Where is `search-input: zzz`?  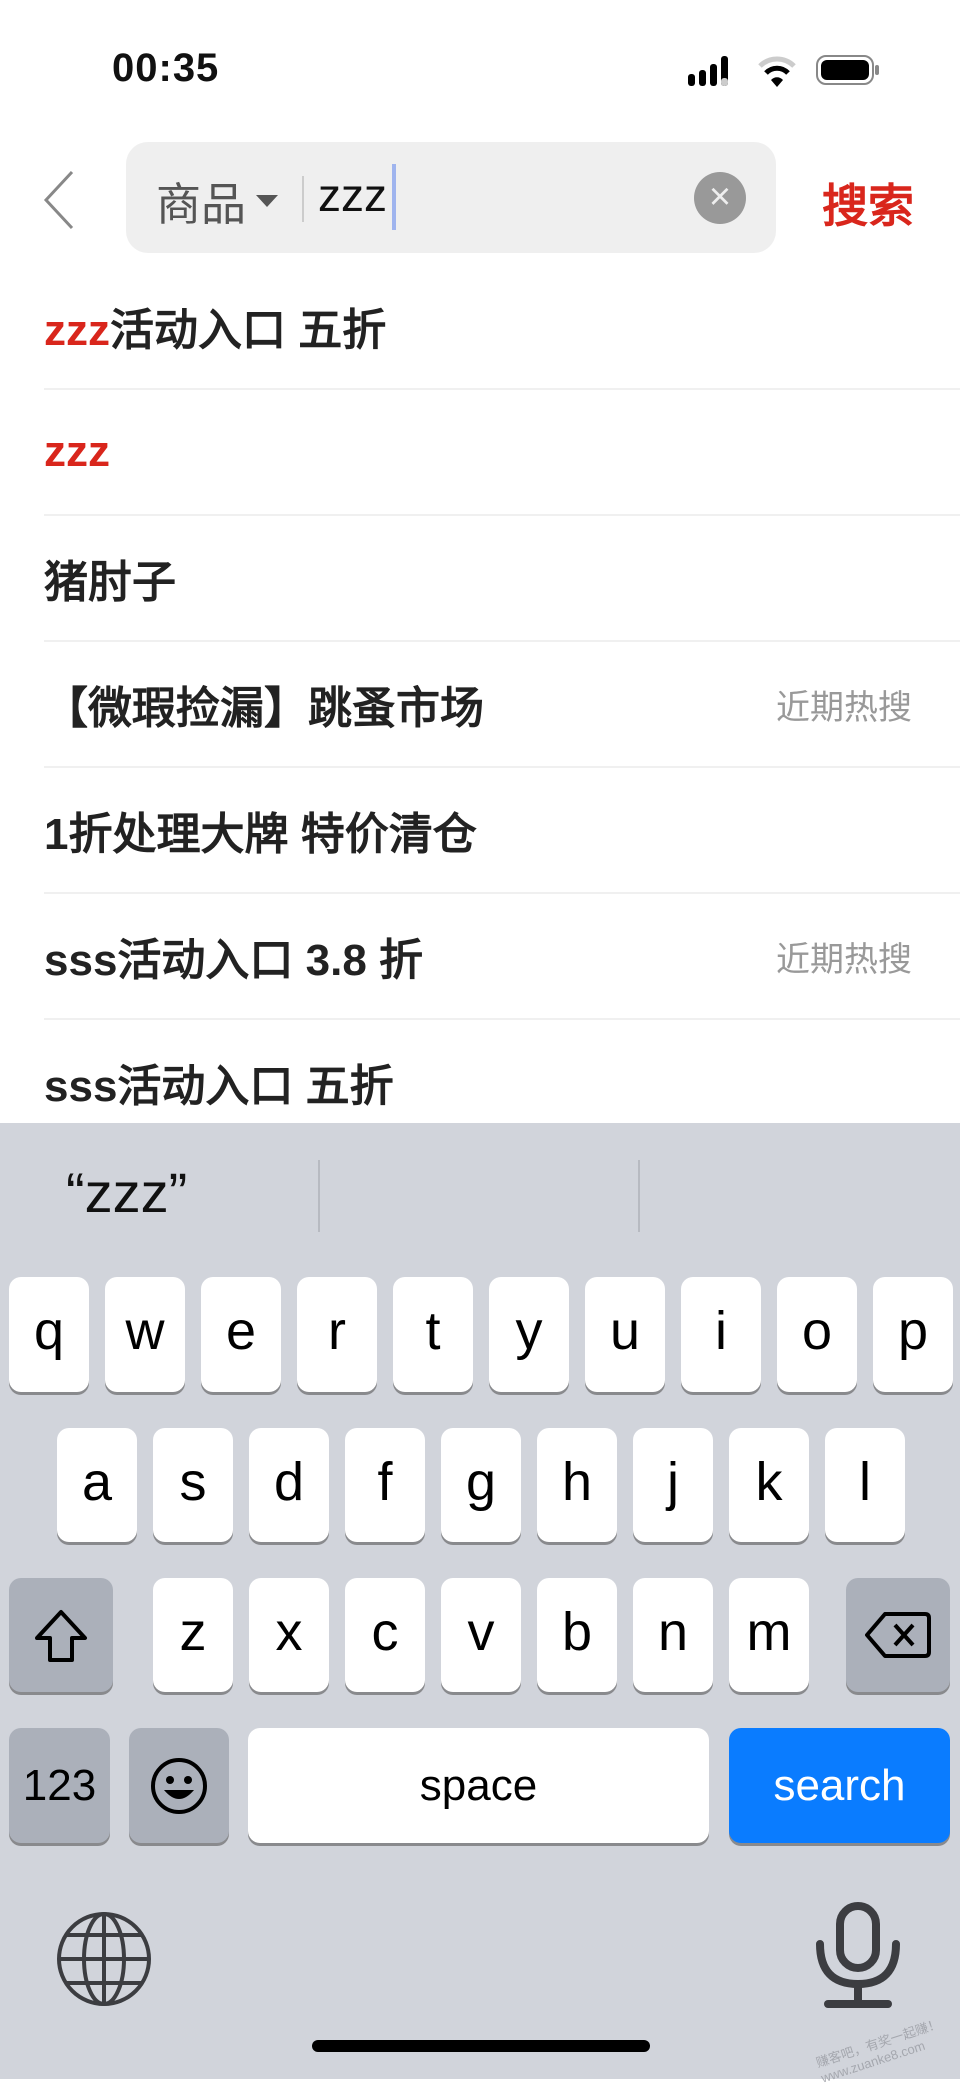
search-input: zzz is located at coordinates (352, 195).